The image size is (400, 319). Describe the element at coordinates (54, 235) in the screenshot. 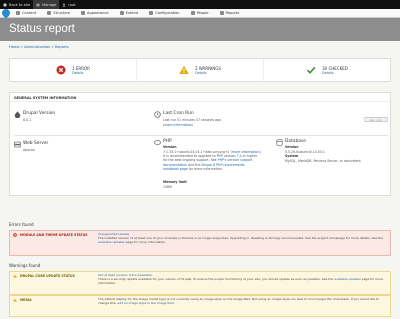

I see `error-label: MODULE AND THEME UPDATE STATUS` at that location.